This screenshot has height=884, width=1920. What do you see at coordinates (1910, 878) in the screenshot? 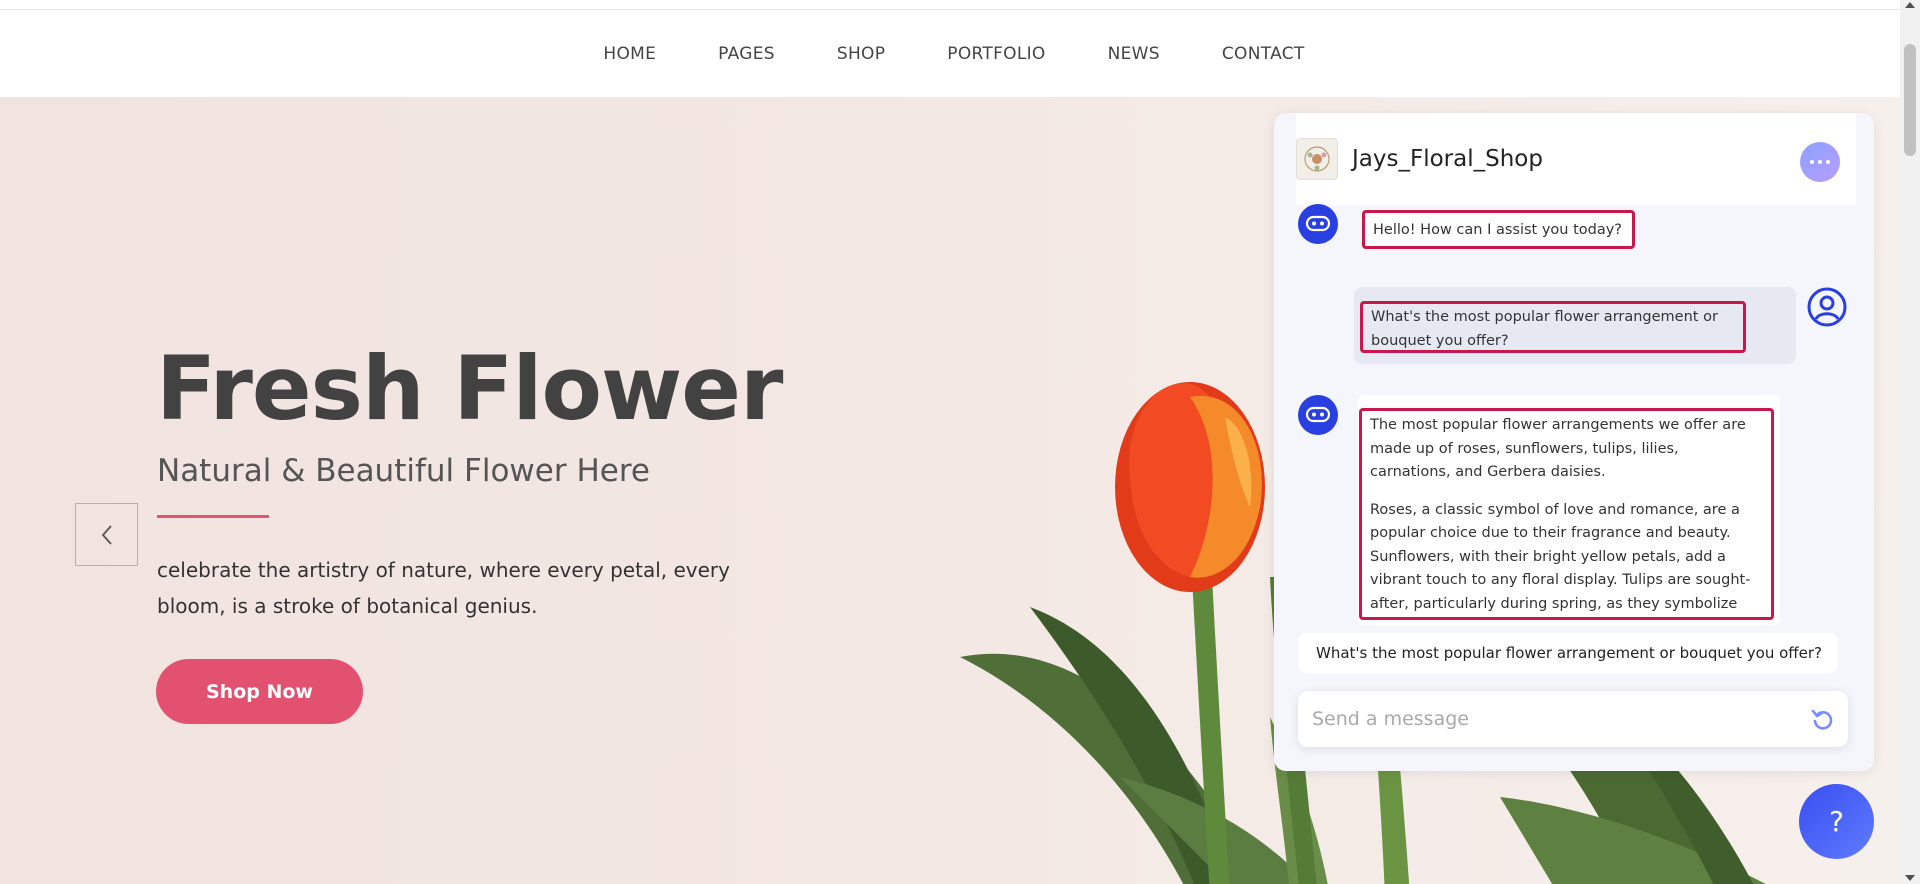
I see `scroll-down-arrow-icon` at bounding box center [1910, 878].